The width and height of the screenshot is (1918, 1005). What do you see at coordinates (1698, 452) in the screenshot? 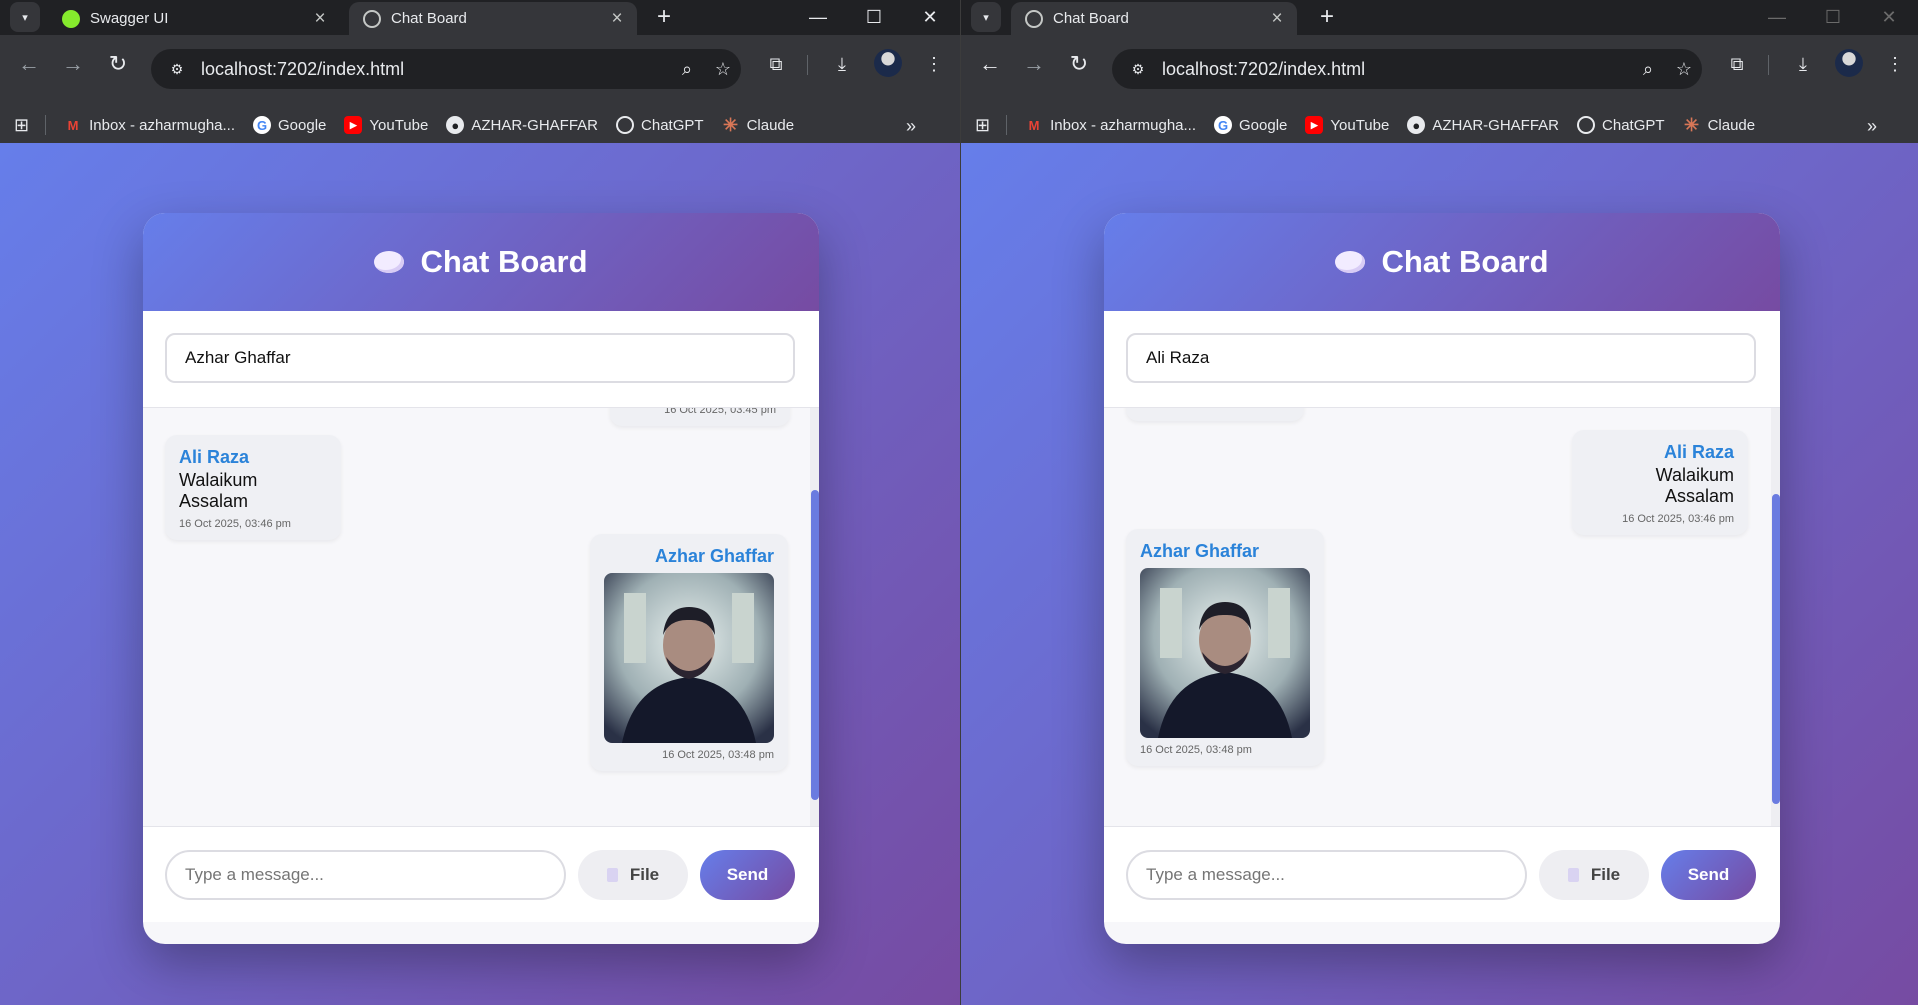
I see `message-sender: Ali Raza` at bounding box center [1698, 452].